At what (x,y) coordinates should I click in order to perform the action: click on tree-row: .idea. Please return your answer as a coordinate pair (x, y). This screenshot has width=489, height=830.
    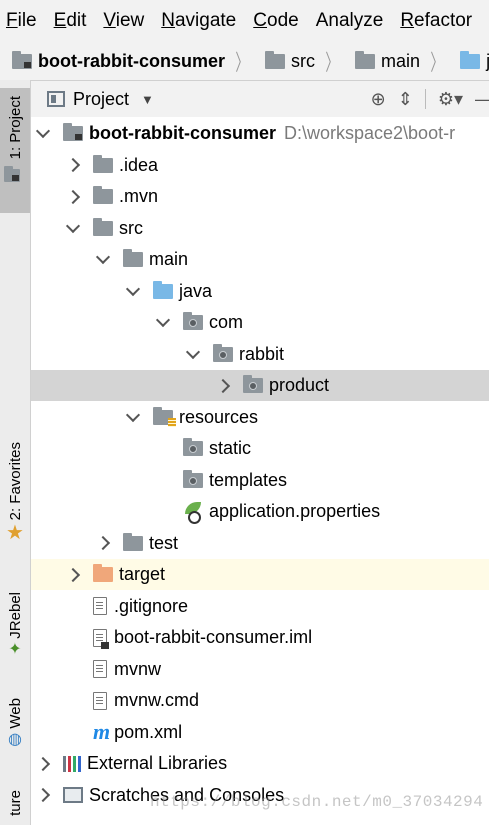
    Looking at the image, I should click on (260, 165).